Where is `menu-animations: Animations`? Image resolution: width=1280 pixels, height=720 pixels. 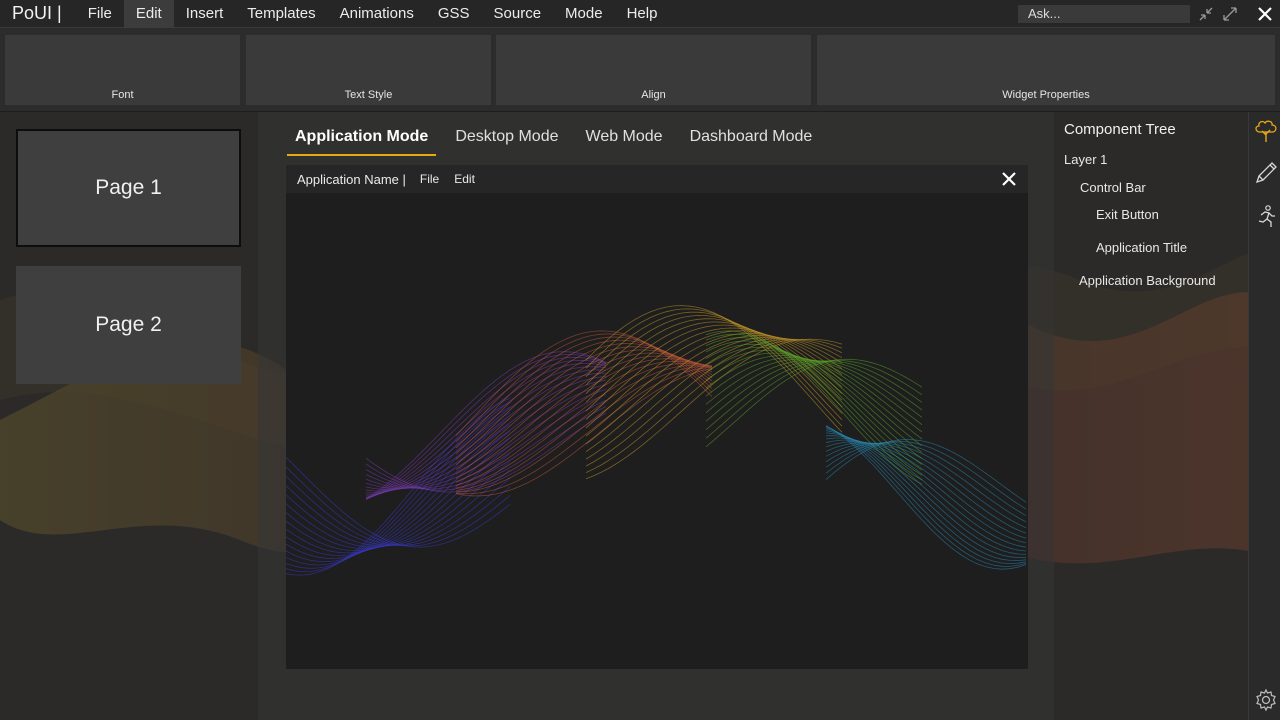 menu-animations: Animations is located at coordinates (377, 14).